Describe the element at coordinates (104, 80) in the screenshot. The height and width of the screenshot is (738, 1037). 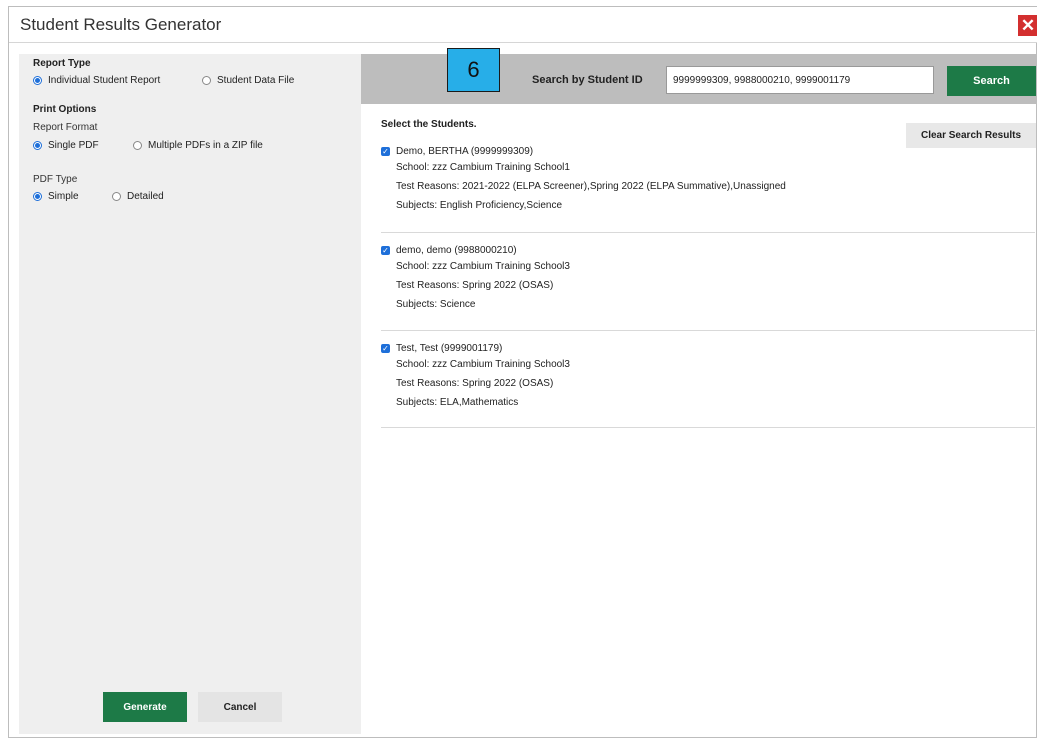
I see `radio-label: Individual Student Report` at that location.